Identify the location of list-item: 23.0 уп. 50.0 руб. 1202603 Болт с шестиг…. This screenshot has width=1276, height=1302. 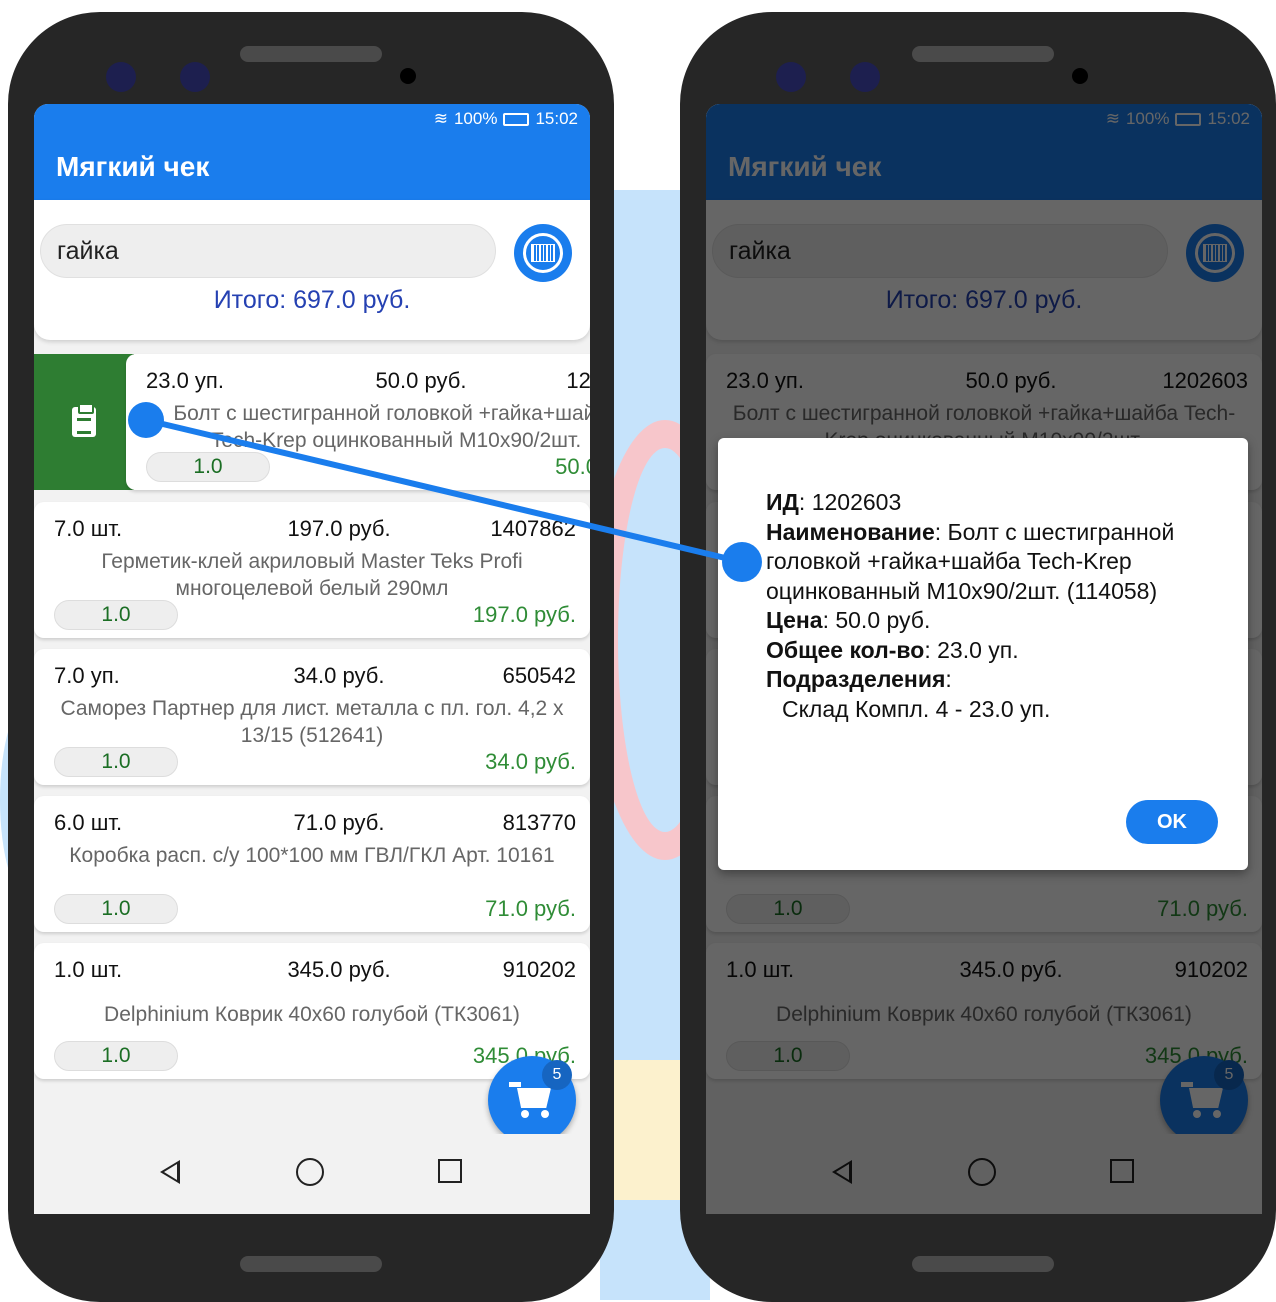
(358, 422).